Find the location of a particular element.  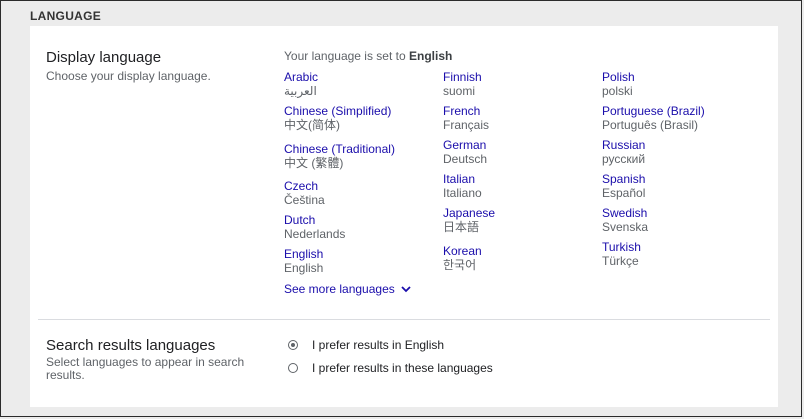

language-link: Korean is located at coordinates (518, 251).